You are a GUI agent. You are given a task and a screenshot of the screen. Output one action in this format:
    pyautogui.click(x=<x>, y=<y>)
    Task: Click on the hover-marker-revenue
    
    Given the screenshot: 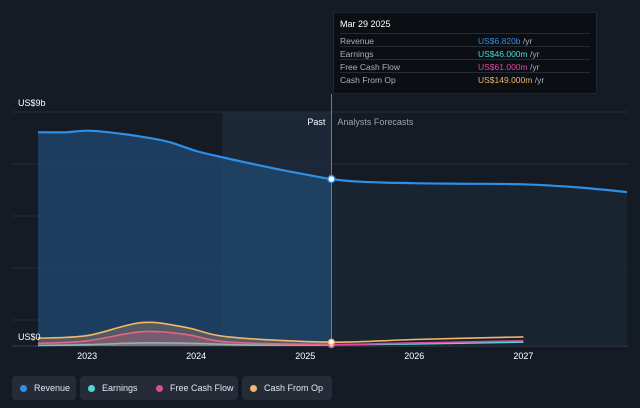 What is the action you would take?
    pyautogui.click(x=331, y=179)
    